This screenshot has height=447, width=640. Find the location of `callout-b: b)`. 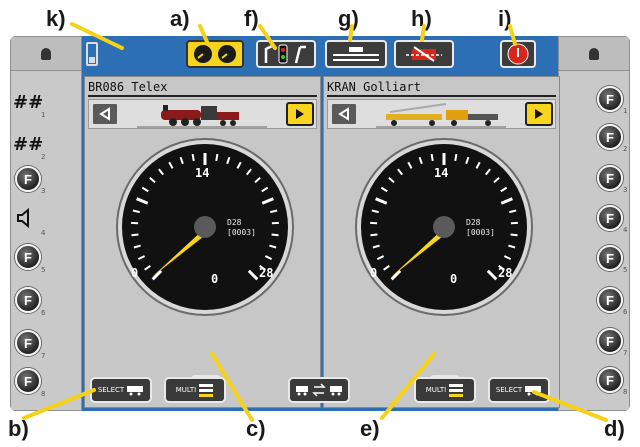

callout-b: b) is located at coordinates (18, 428).